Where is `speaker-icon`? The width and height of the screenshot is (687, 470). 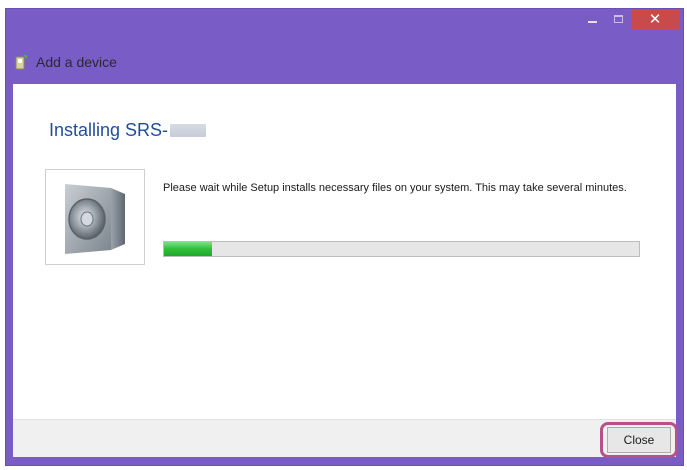 speaker-icon is located at coordinates (95, 219).